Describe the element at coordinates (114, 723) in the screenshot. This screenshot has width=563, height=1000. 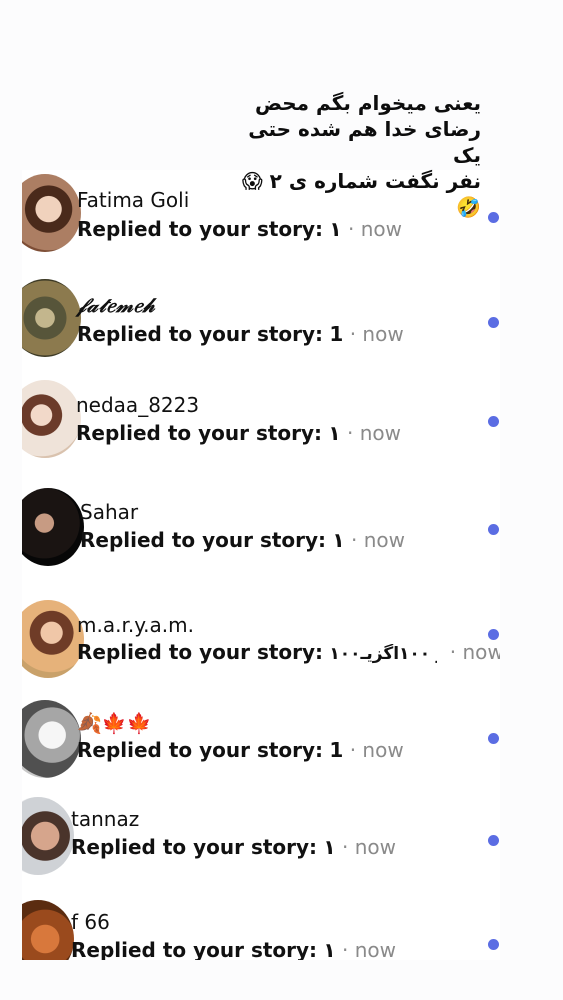
I see `sender-name: 🍂🍁🍁` at that location.